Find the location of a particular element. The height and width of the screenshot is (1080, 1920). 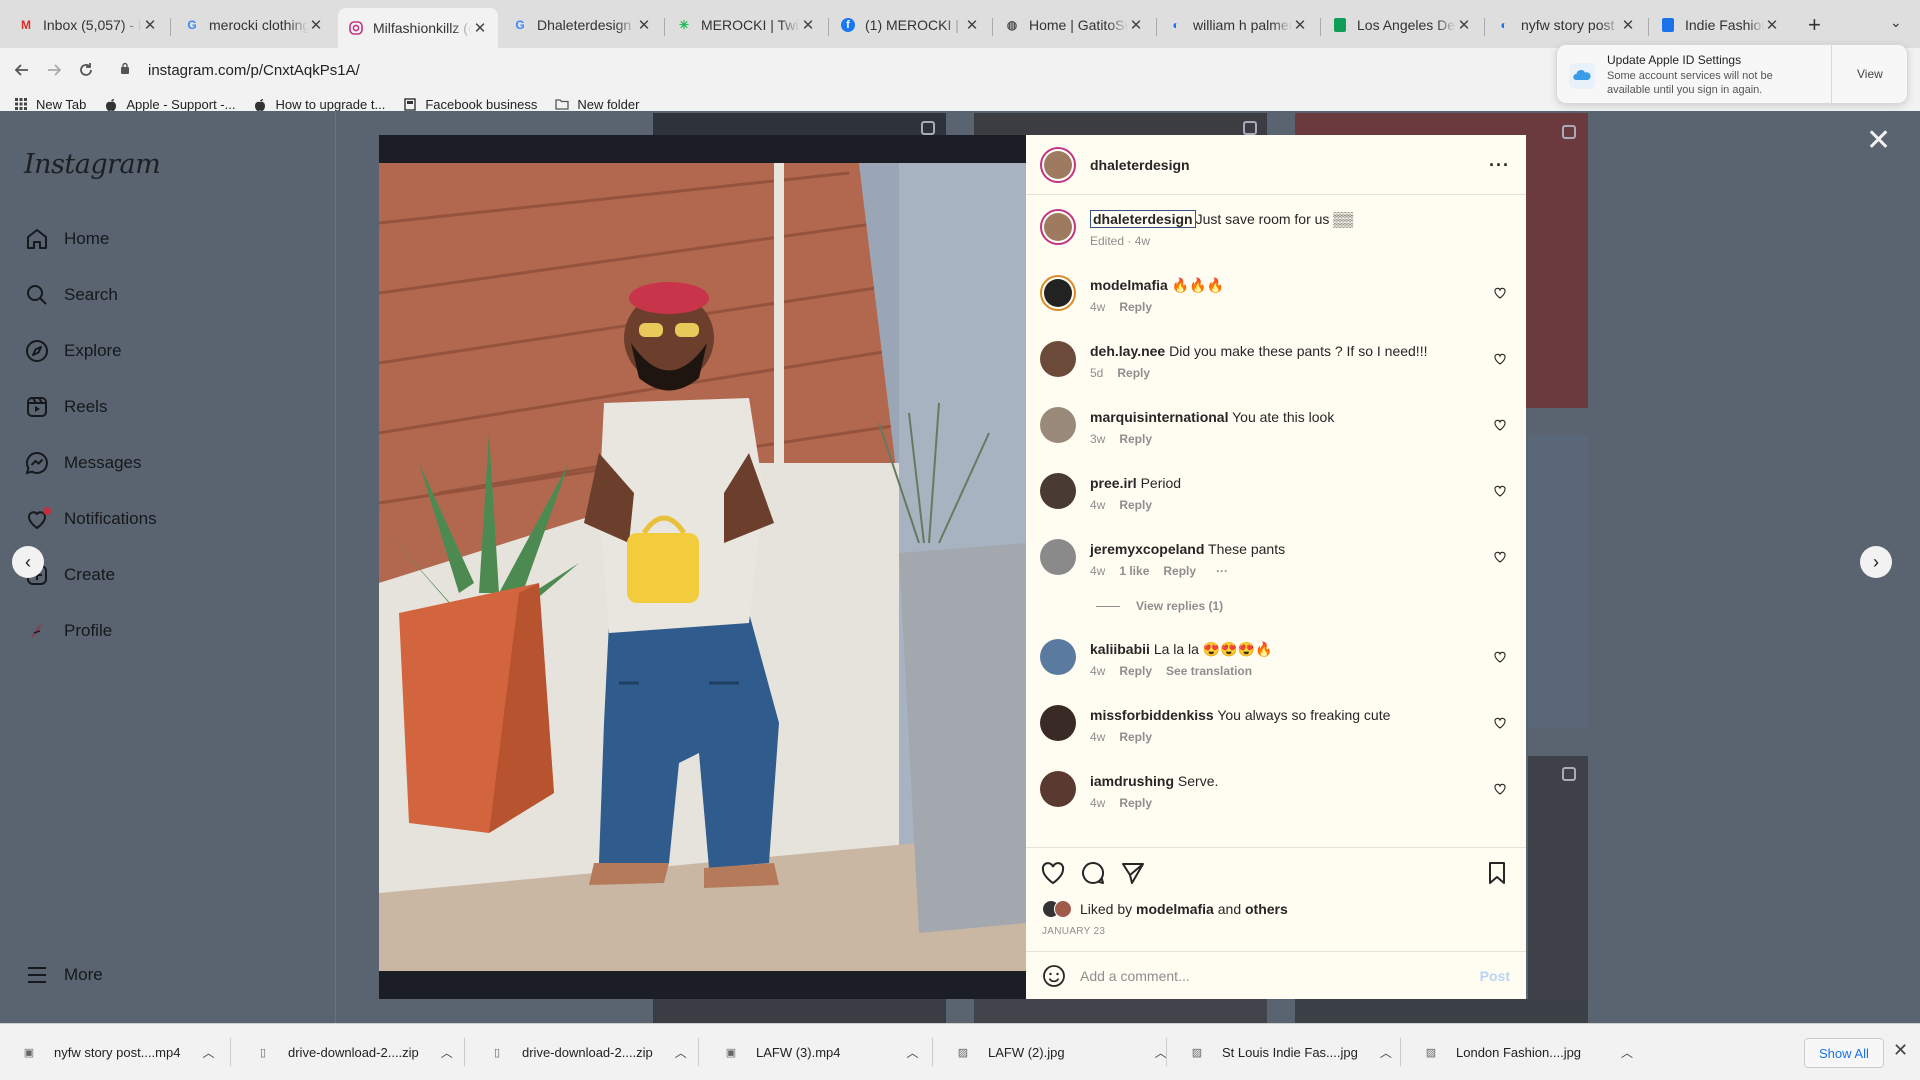

comment-username: kaliibabii is located at coordinates (1120, 649).